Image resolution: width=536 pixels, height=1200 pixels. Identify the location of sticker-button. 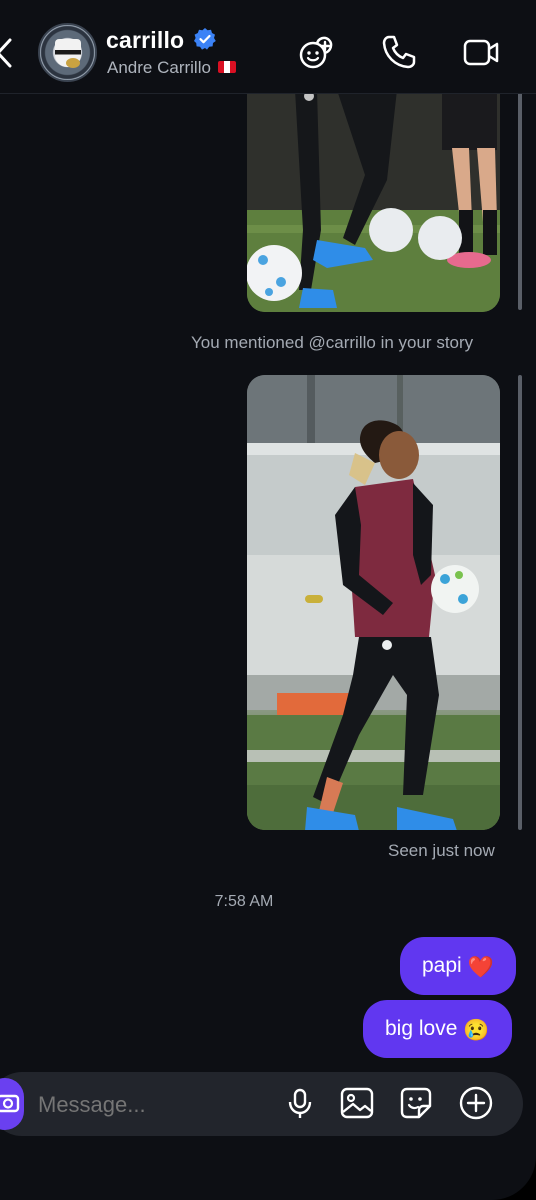
(416, 1103).